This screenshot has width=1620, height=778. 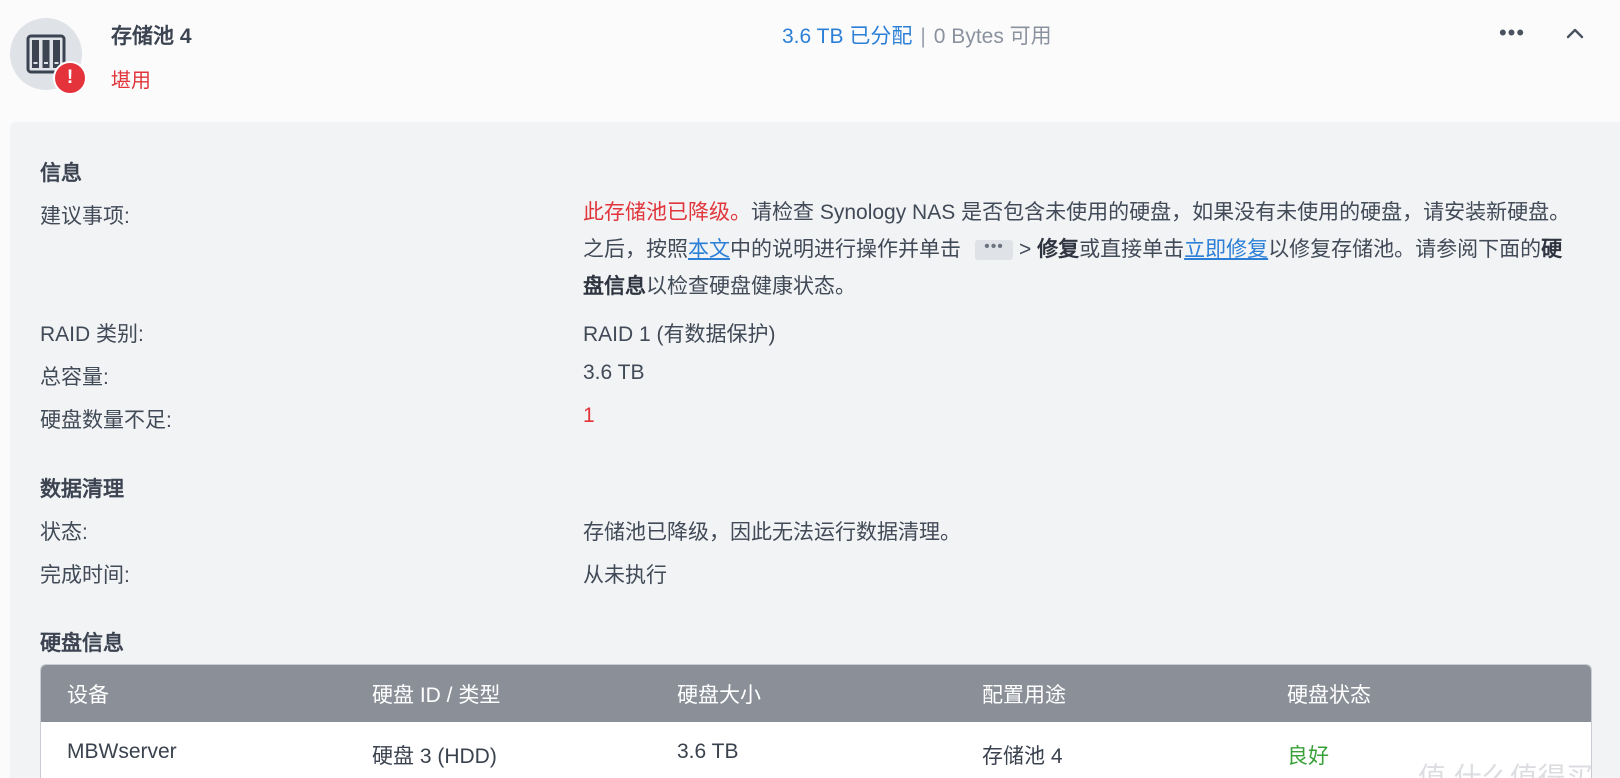 What do you see at coordinates (61, 173) in the screenshot?
I see `info-section-title: 信息` at bounding box center [61, 173].